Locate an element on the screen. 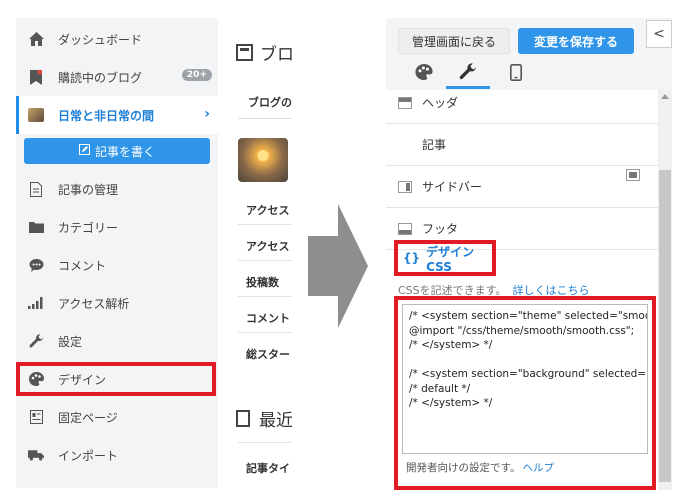 The height and width of the screenshot is (504, 686). edit-icon is located at coordinates (84, 151).